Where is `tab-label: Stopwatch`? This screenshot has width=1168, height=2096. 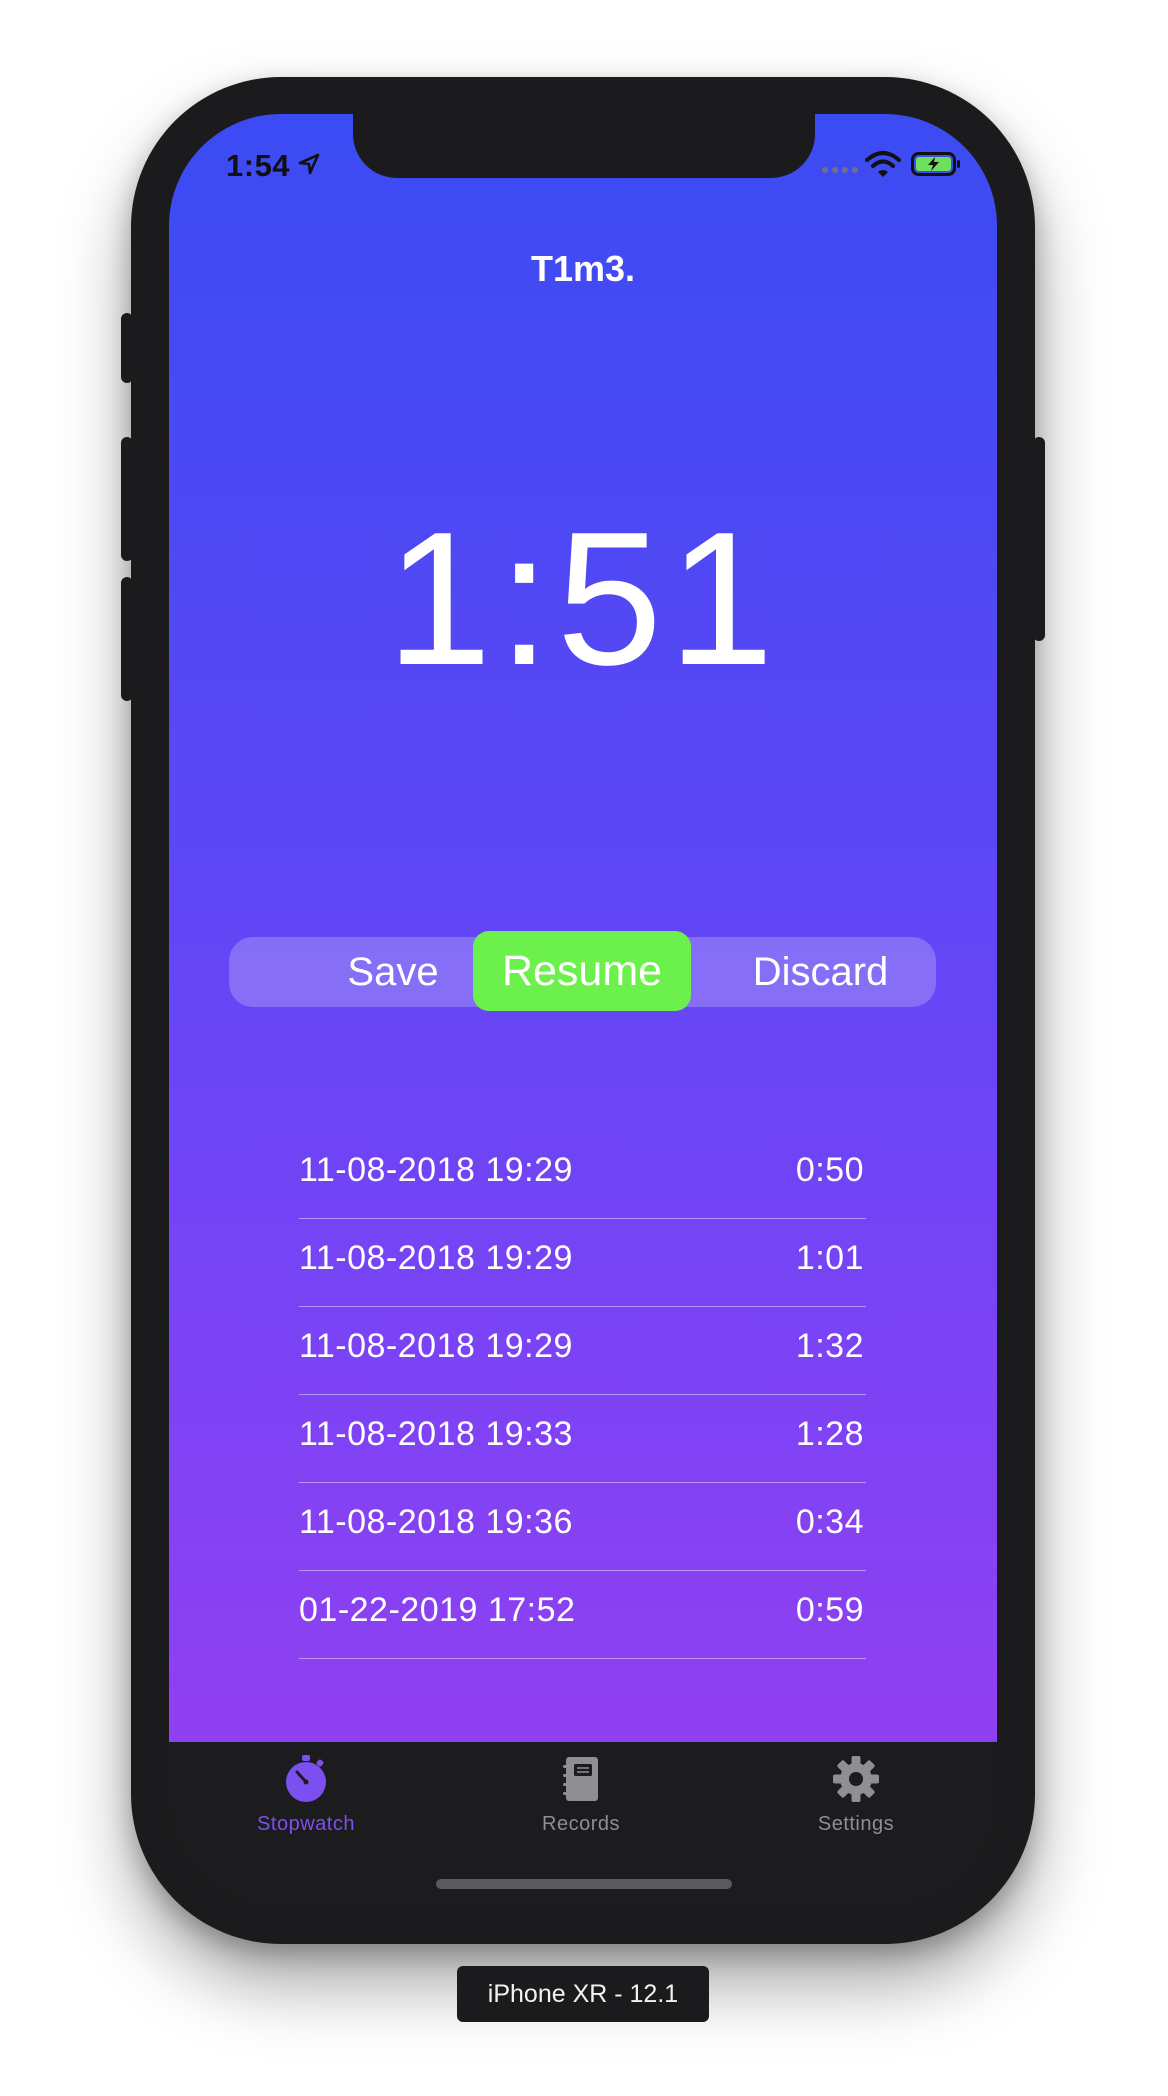
tab-label: Stopwatch is located at coordinates (306, 1824).